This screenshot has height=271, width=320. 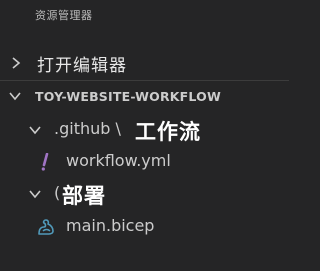 I want to click on tree-file-workflow: workflow.yml, so click(x=144, y=162).